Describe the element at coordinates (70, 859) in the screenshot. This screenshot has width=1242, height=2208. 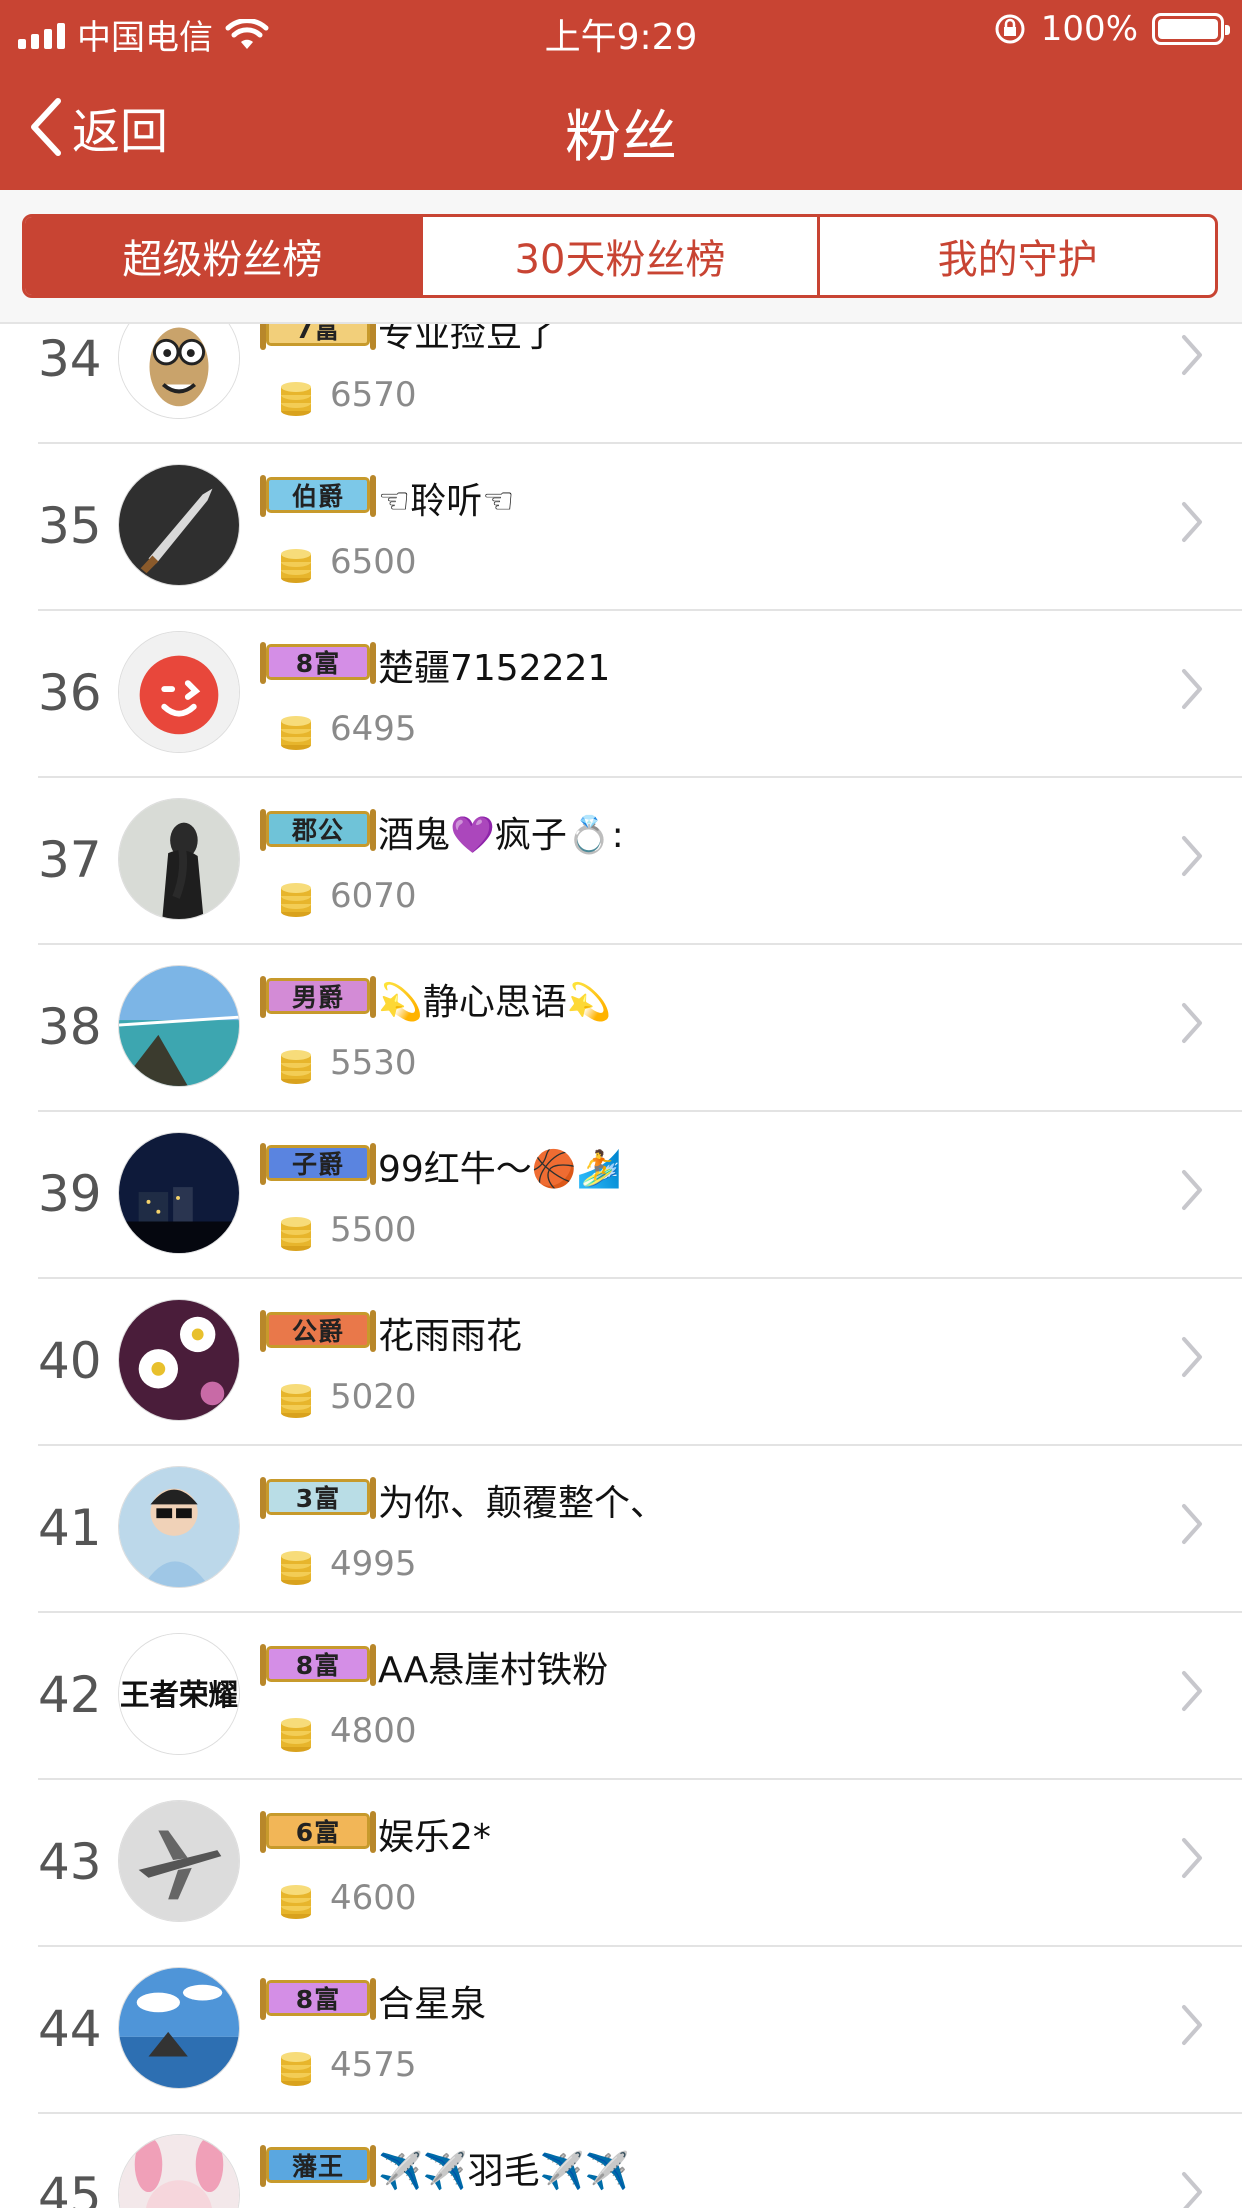
I see `rank-number: 37` at that location.